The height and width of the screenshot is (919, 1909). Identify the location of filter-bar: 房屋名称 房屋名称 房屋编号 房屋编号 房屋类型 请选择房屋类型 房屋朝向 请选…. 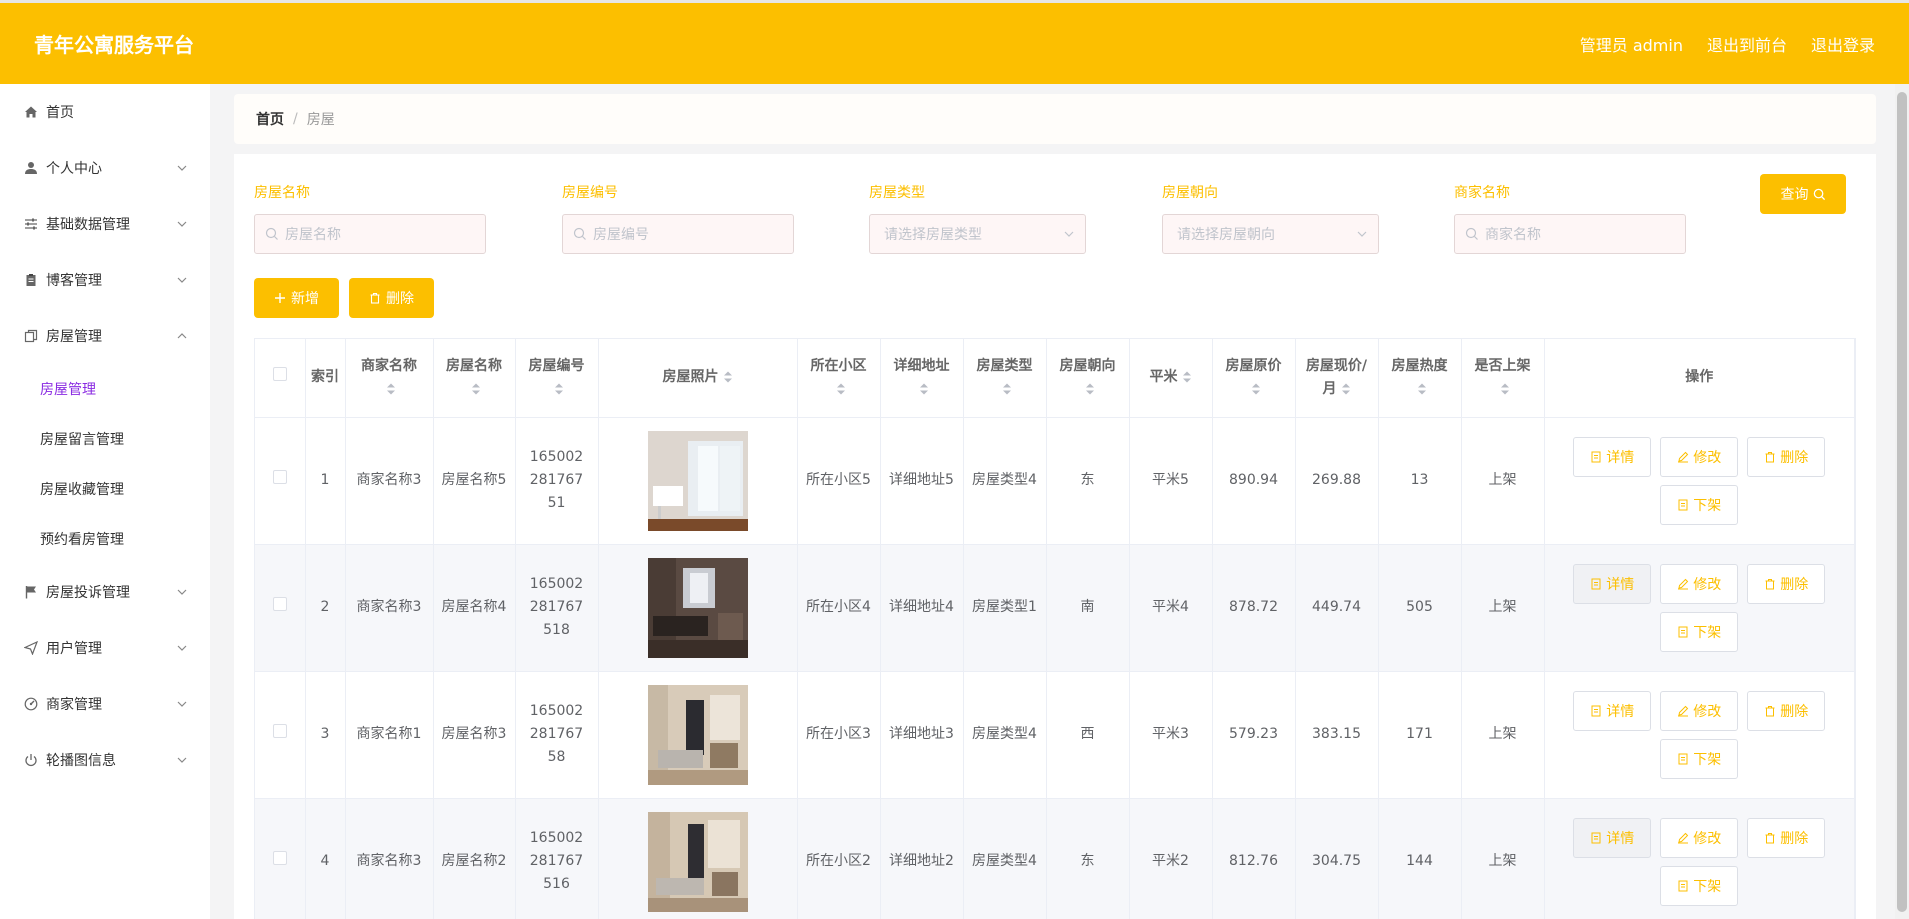
(1055, 222).